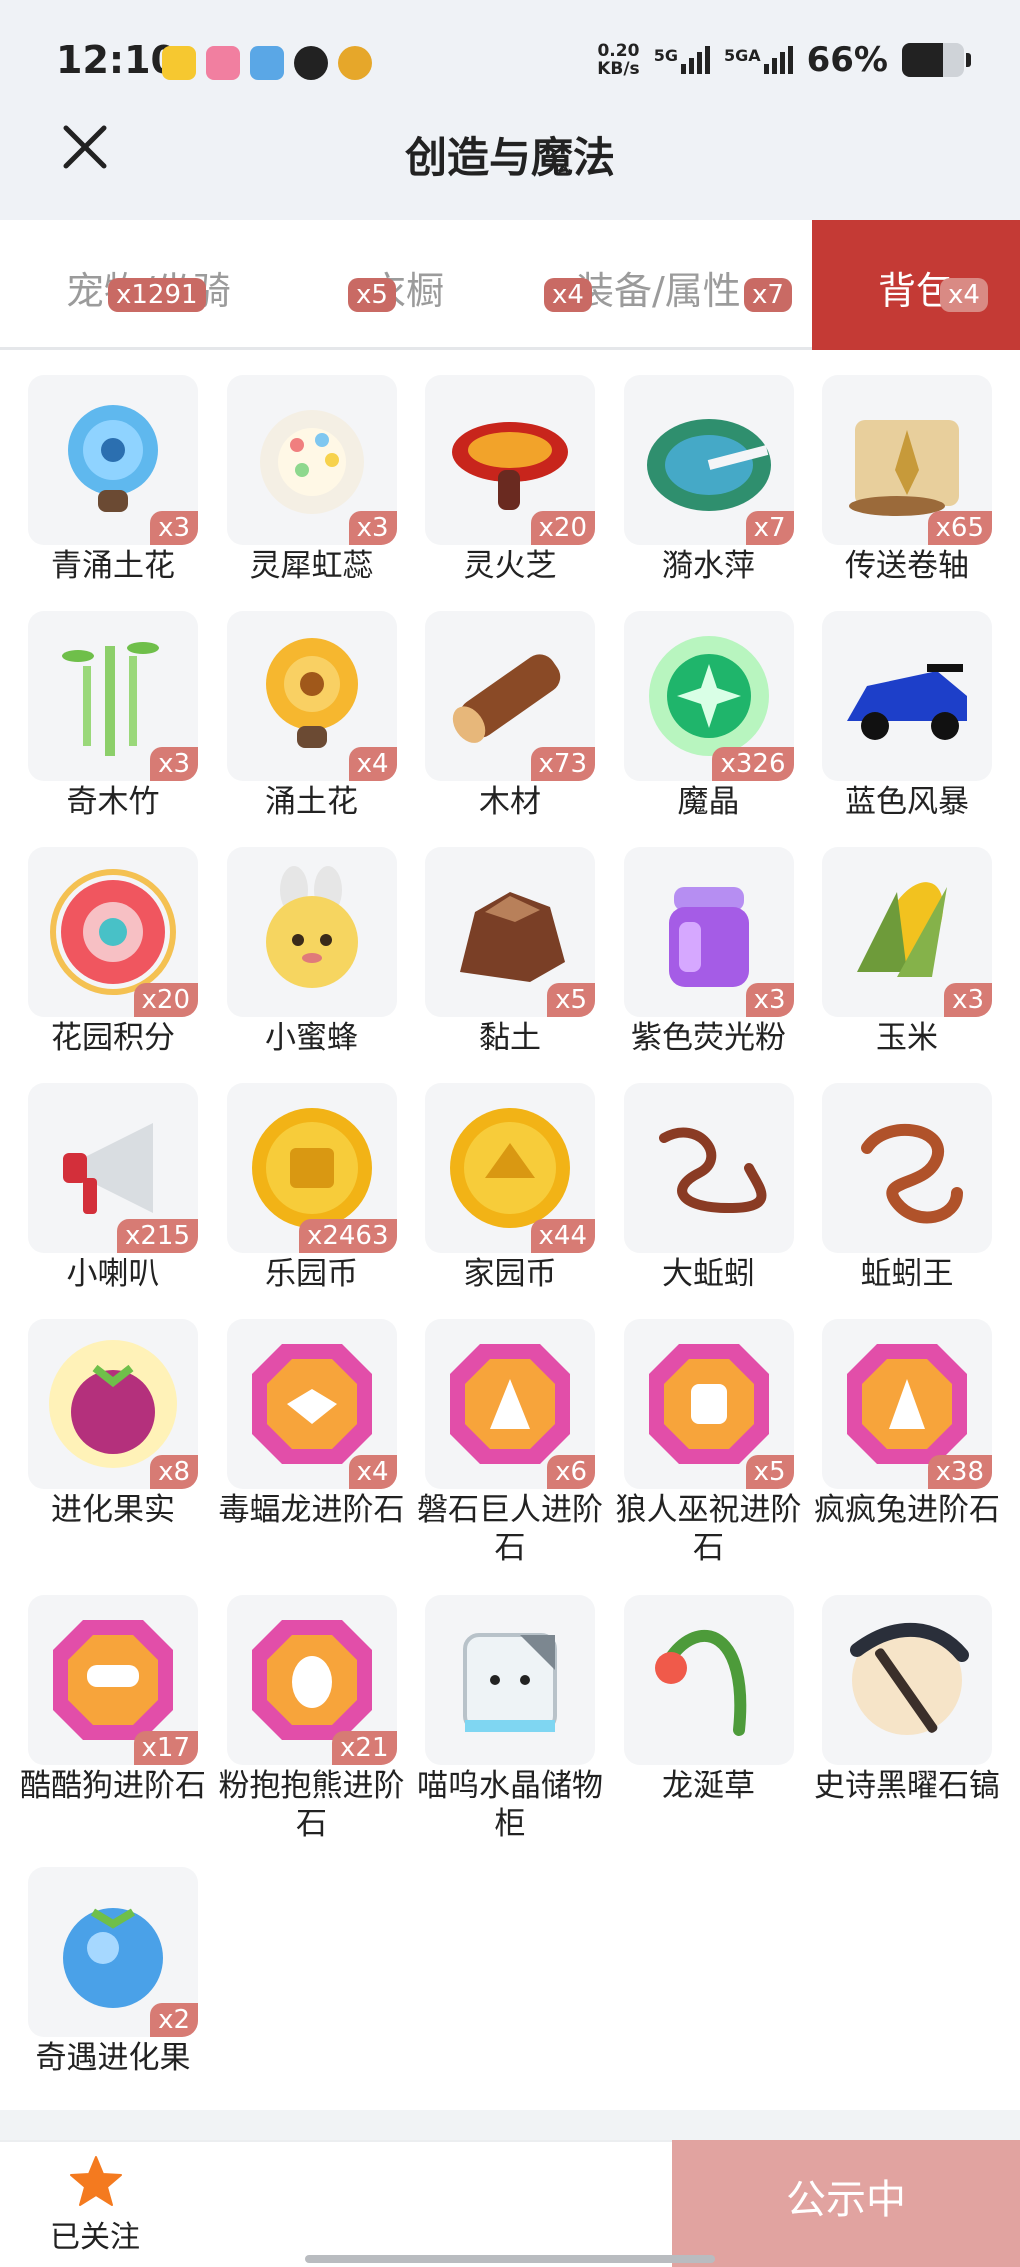 Image resolution: width=1020 pixels, height=2267 pixels. Describe the element at coordinates (907, 1786) in the screenshot. I see `item-name: 史诗黑曜石镐` at that location.